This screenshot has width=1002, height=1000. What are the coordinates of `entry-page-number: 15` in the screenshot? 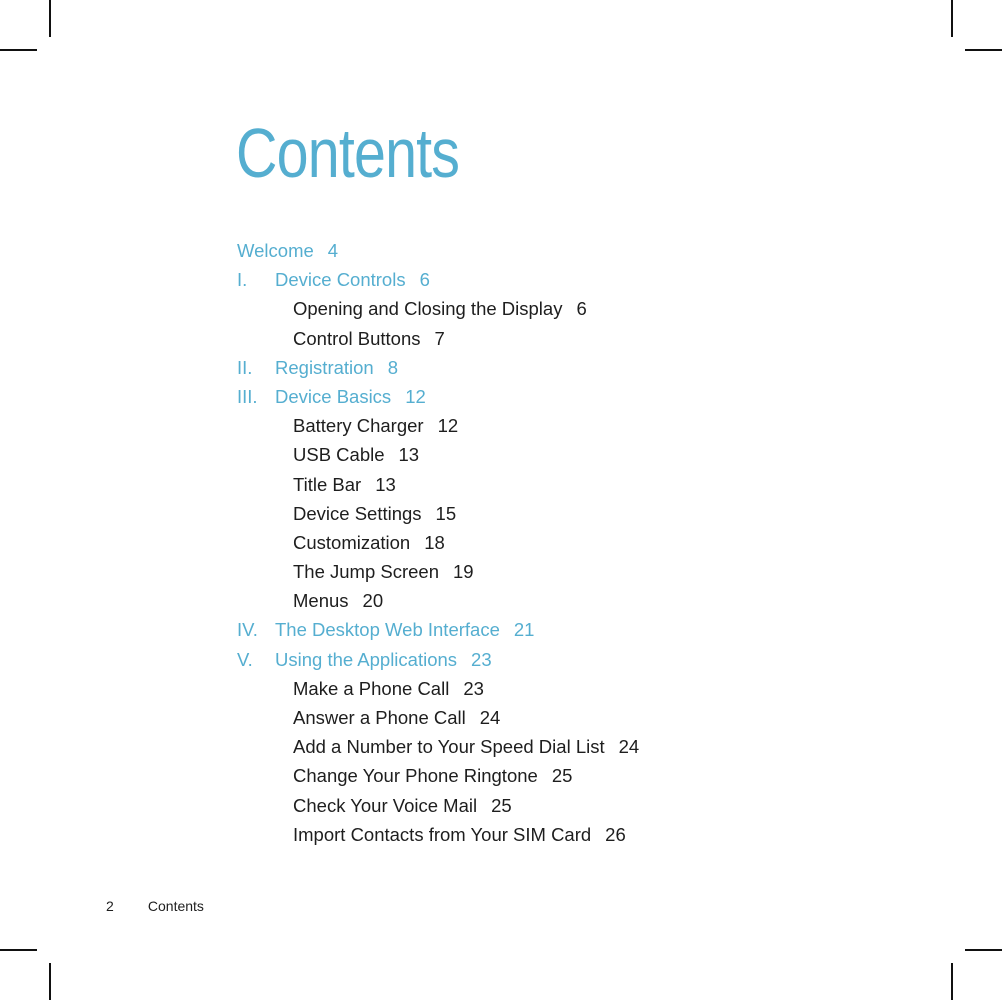 It's located at (446, 513).